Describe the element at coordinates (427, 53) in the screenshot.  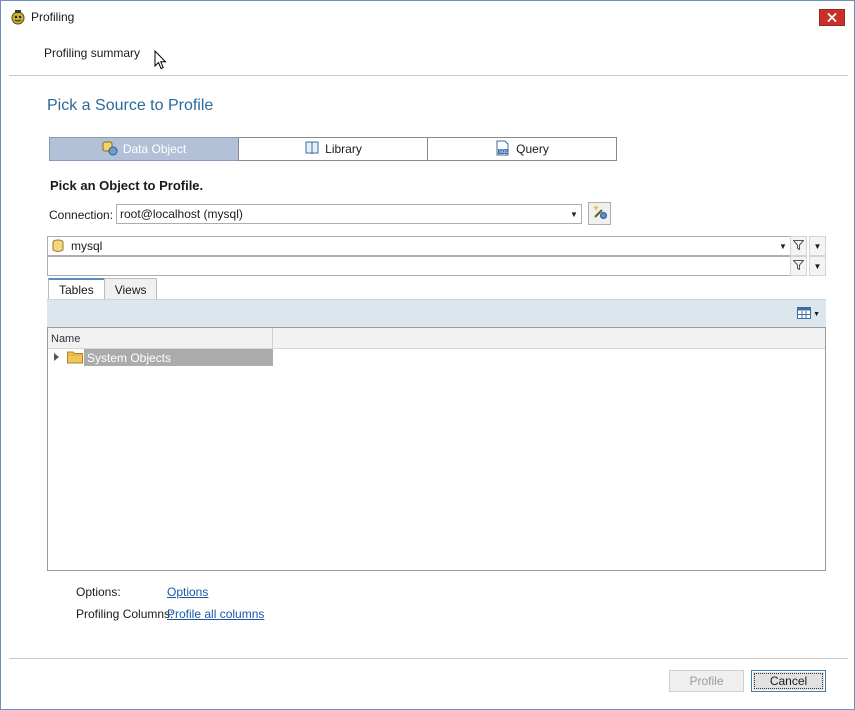
I see `summary-header: Profiling summary` at that location.